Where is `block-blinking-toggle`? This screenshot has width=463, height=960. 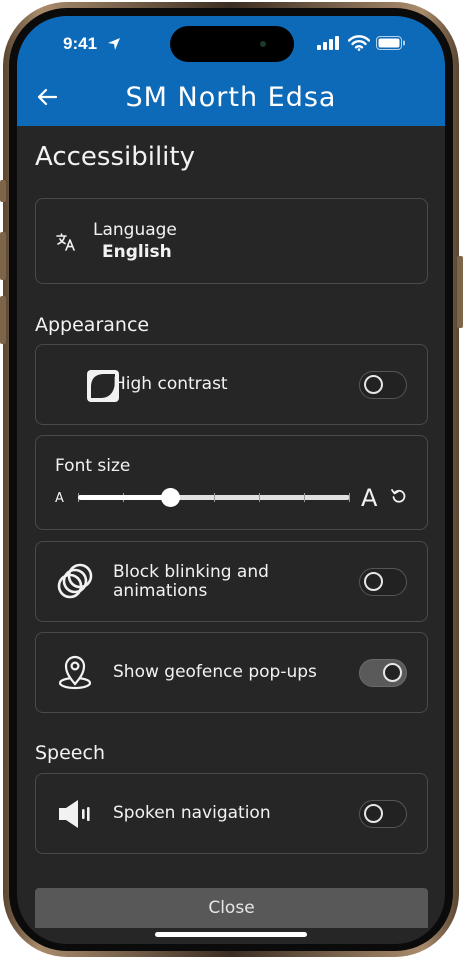
block-blinking-toggle is located at coordinates (383, 582).